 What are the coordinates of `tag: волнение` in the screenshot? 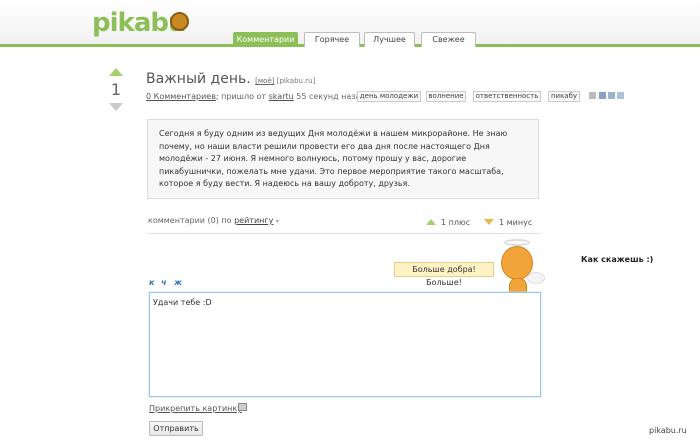 It's located at (446, 96).